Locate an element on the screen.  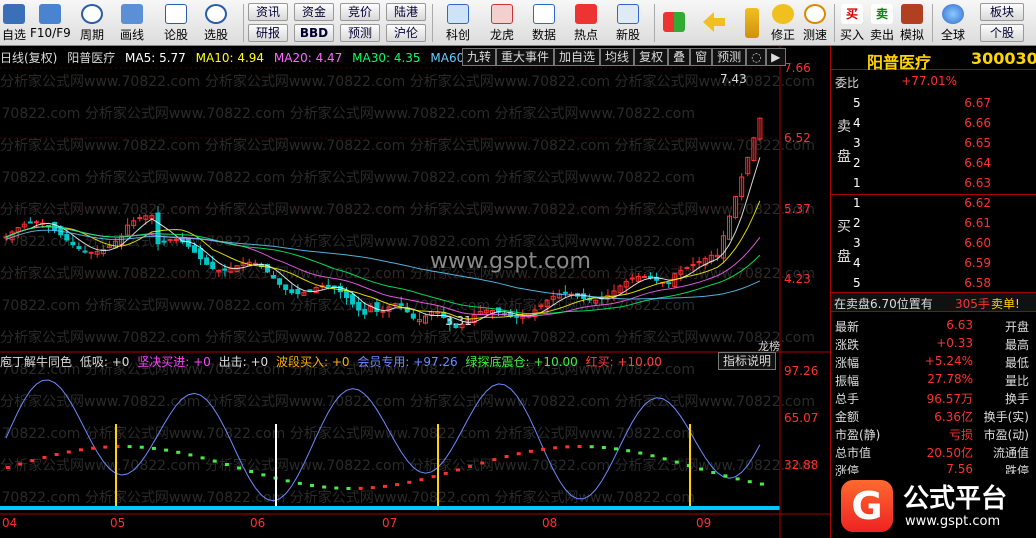
price-tick: 6.52 is located at coordinates (797, 138).